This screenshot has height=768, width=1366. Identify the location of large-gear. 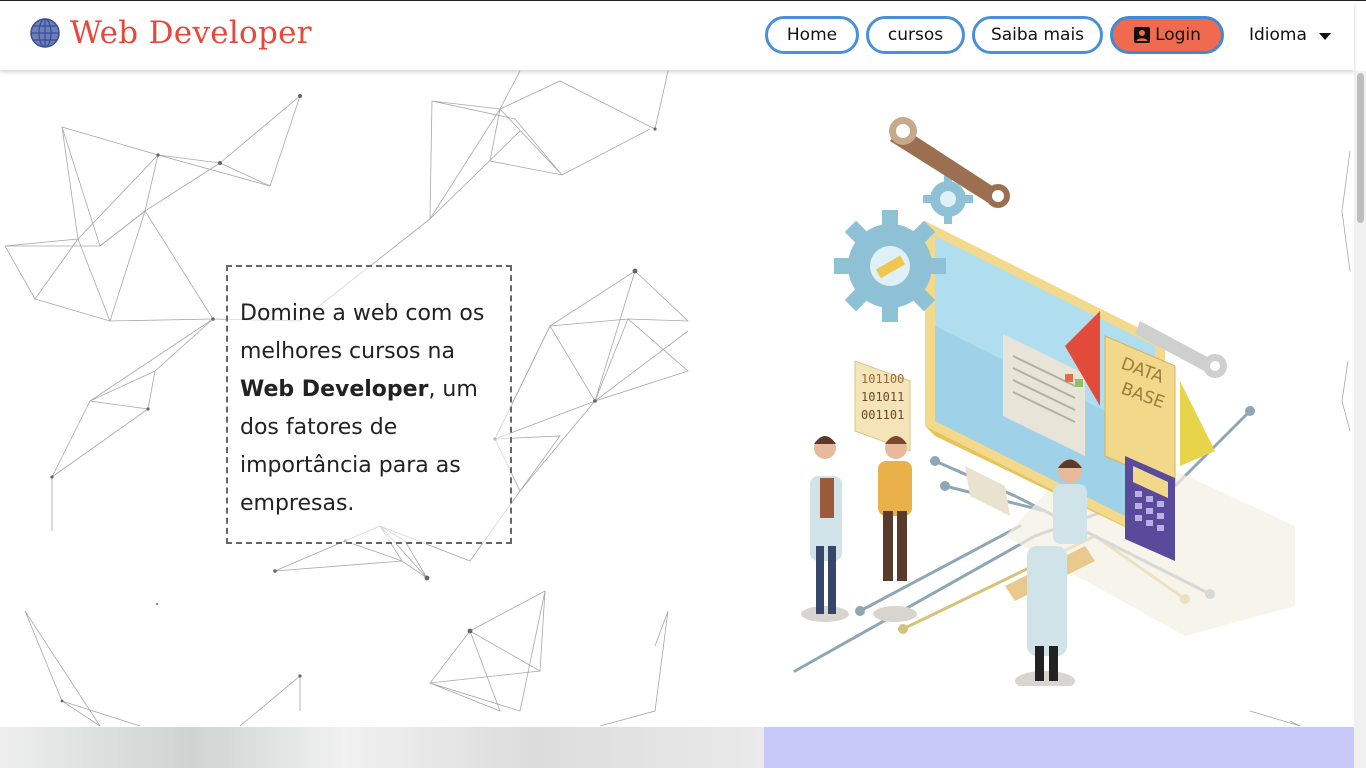
(890, 266).